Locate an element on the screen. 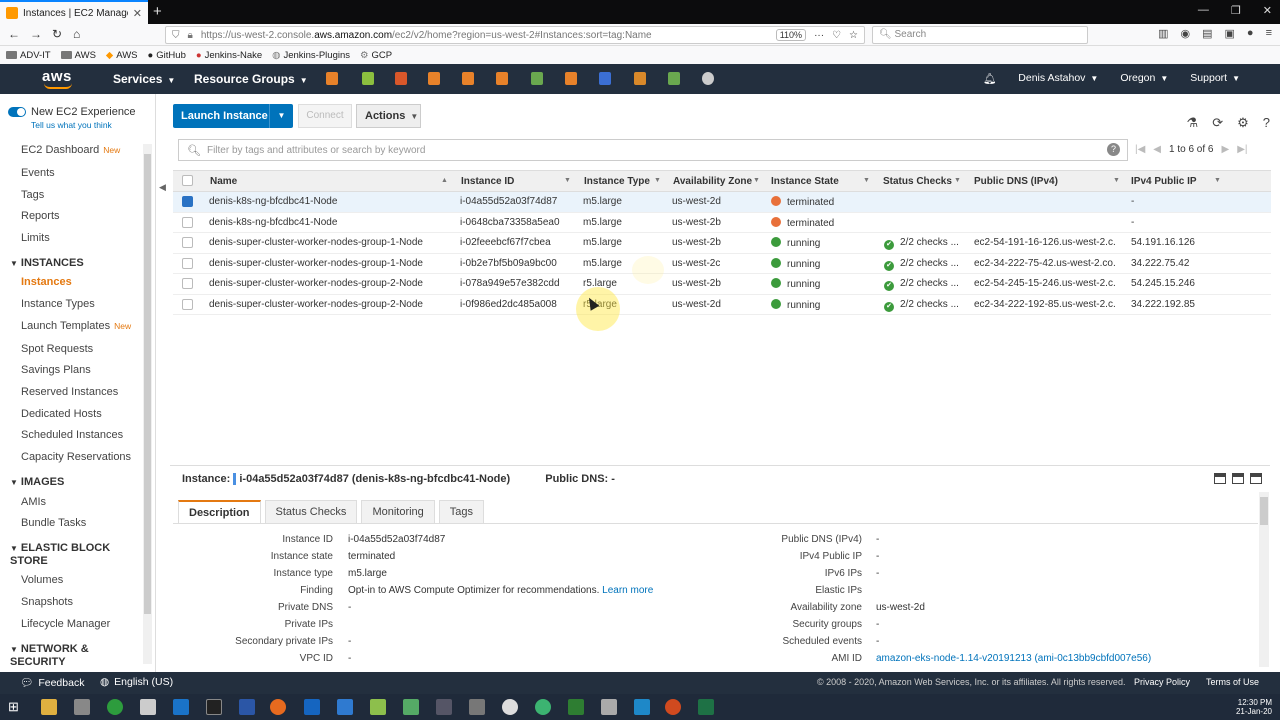 The image size is (1280, 720). bookmark-gcp: ⚙ GCP is located at coordinates (376, 55).